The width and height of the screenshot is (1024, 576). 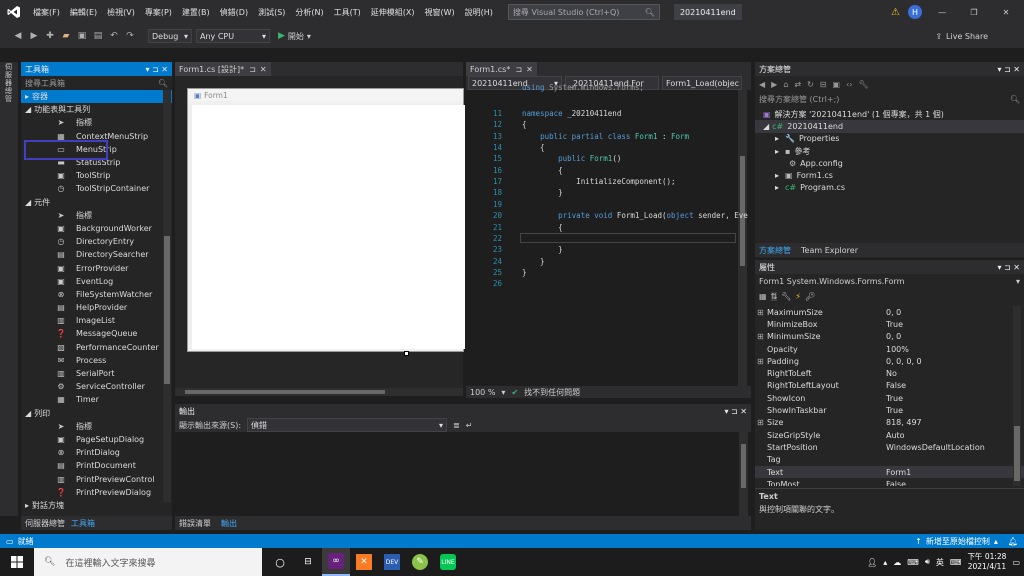 What do you see at coordinates (121, 12) in the screenshot?
I see `menu-item: 檢視(V)` at bounding box center [121, 12].